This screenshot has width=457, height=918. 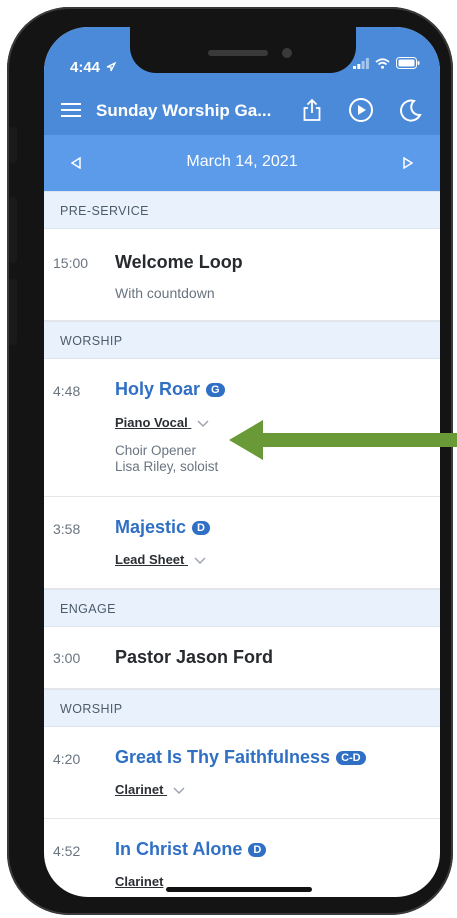 I want to click on wifi-icon, so click(x=382, y=63).